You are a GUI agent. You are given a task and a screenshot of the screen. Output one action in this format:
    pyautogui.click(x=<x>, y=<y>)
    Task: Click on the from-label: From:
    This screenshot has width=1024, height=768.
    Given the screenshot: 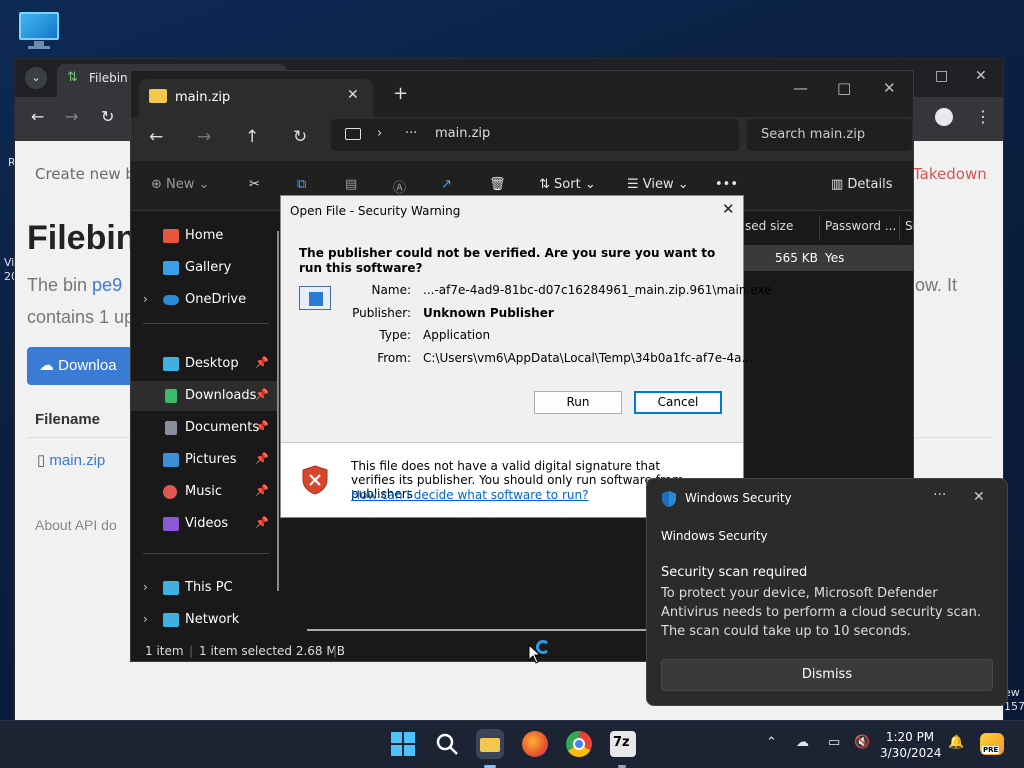 What is the action you would take?
    pyautogui.click(x=394, y=358)
    